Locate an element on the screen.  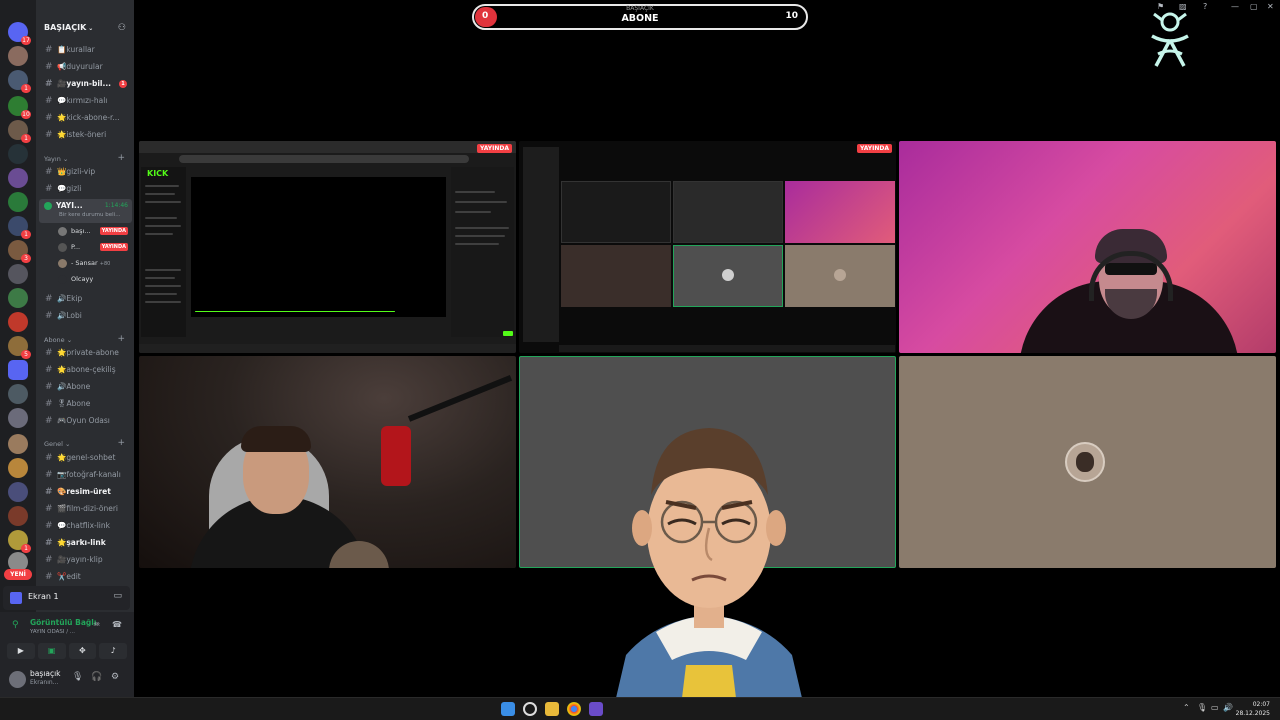
channel-item: # ✂️edit is located at coordinates (88, 577).